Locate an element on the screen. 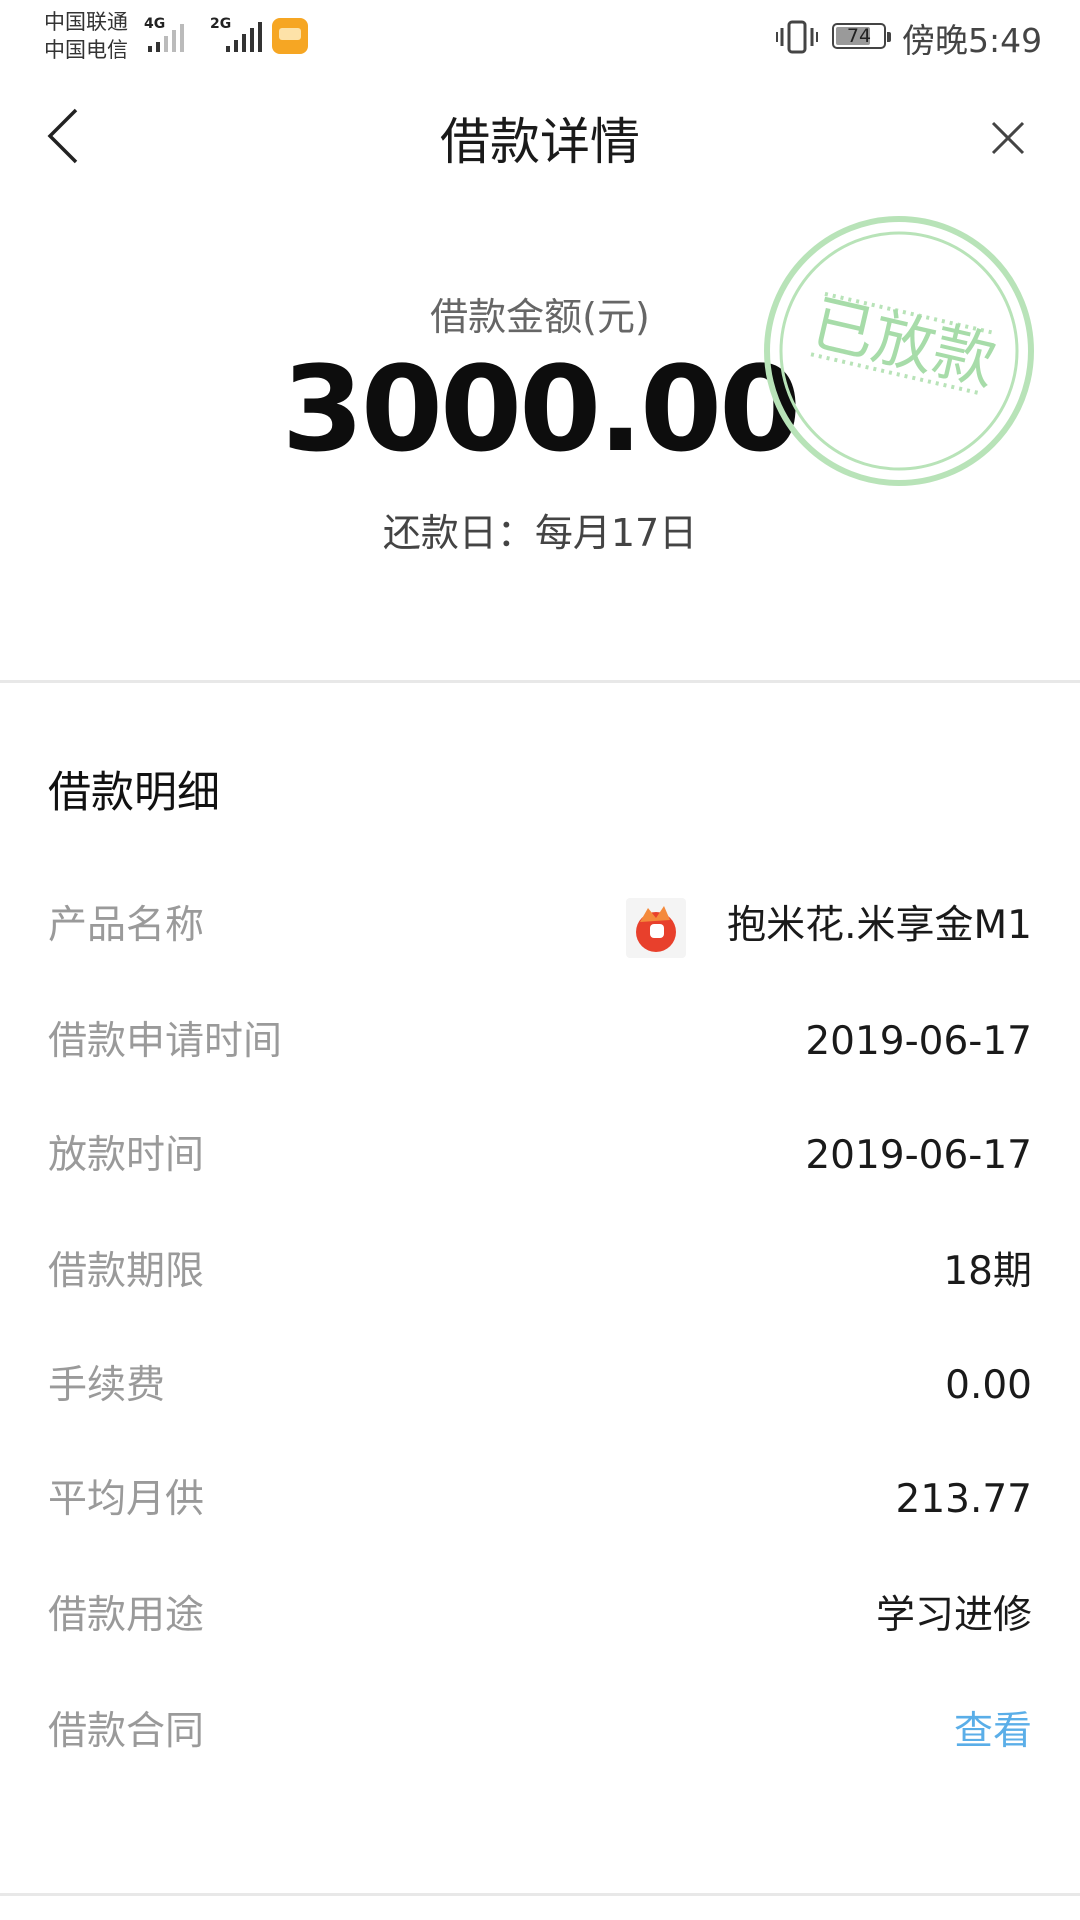 Image resolution: width=1080 pixels, height=1920 pixels. section-divider is located at coordinates (540, 681).